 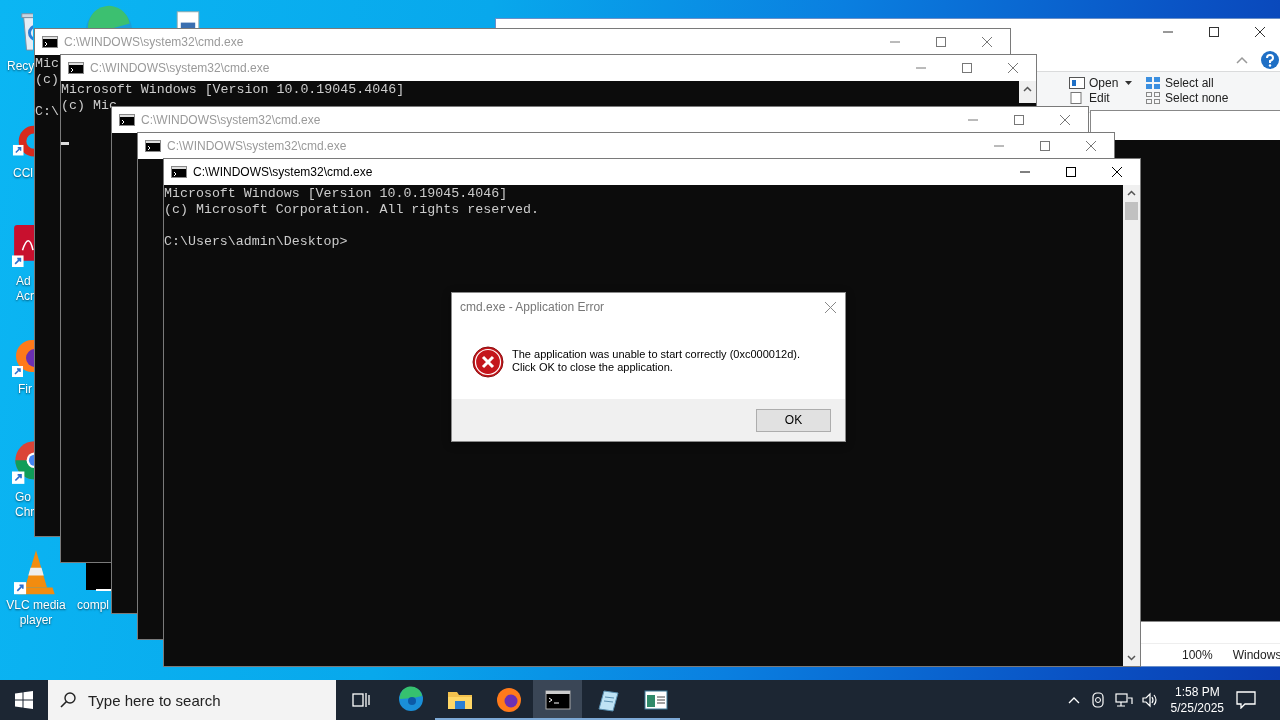 I want to click on ok-button: OK, so click(x=793, y=420).